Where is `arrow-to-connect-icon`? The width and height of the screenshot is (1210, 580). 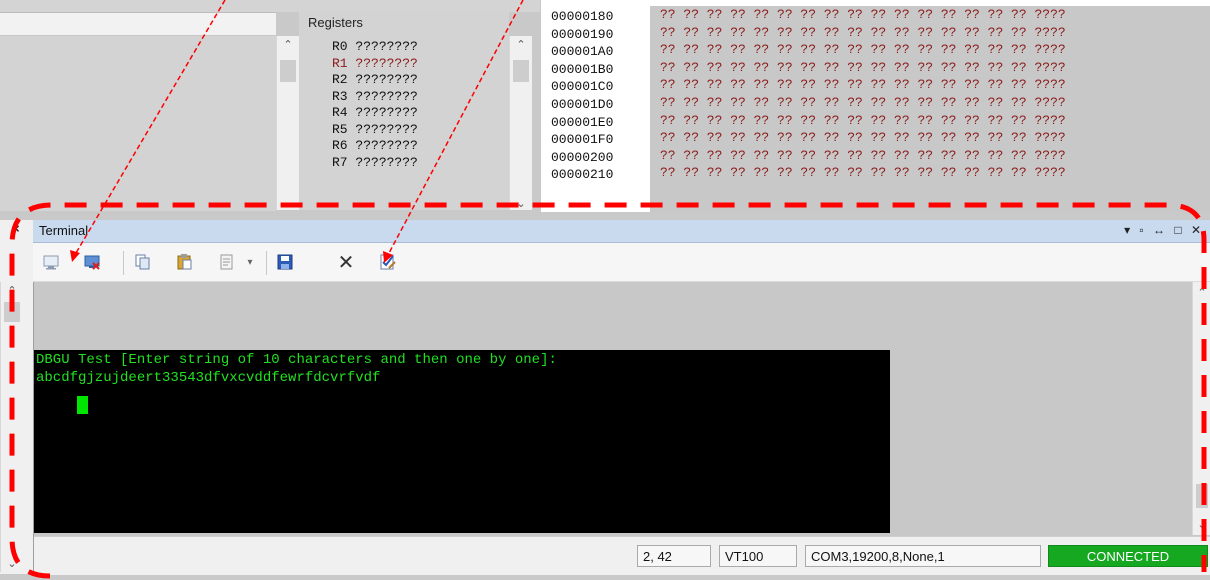 arrow-to-connect-icon is located at coordinates (150, 127).